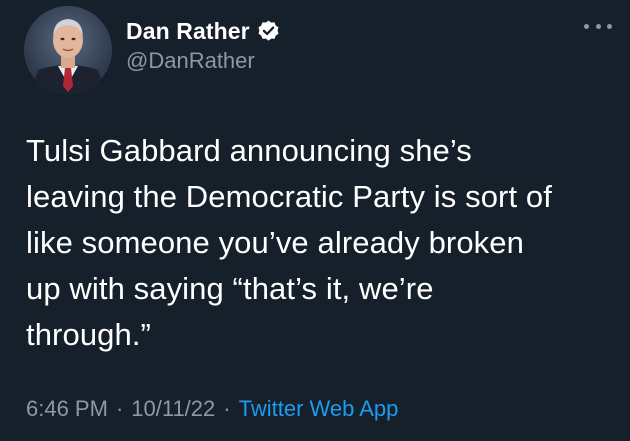 Image resolution: width=630 pixels, height=441 pixels. I want to click on display-name: Dan Rather, so click(188, 31).